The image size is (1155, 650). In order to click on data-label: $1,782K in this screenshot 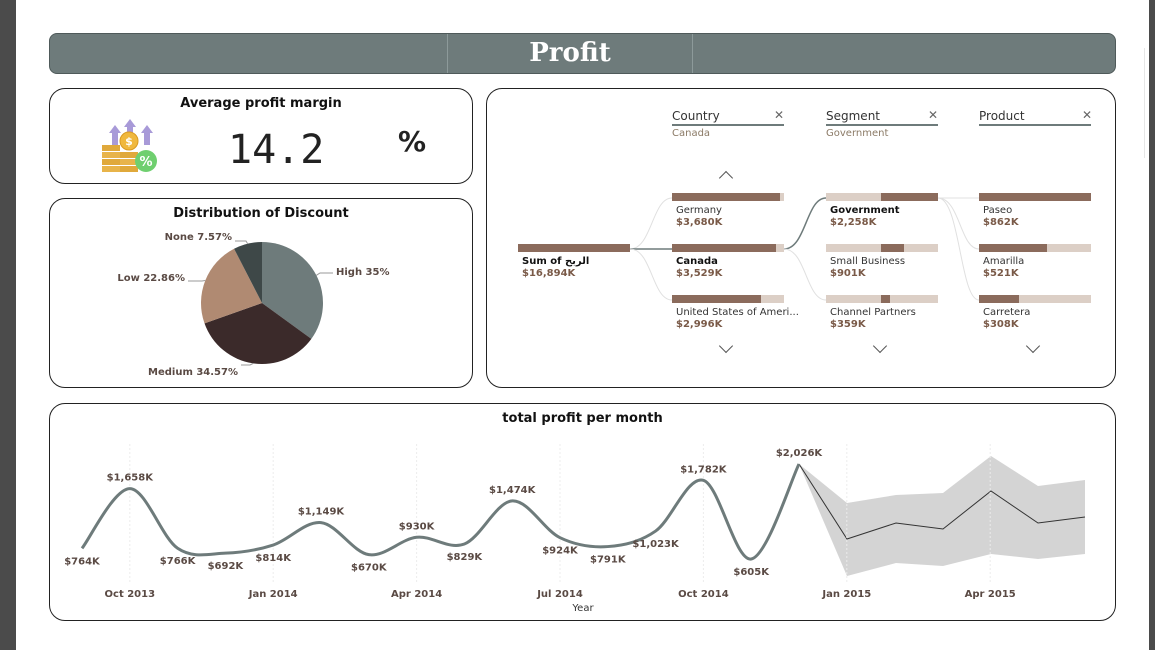, I will do `click(704, 469)`.